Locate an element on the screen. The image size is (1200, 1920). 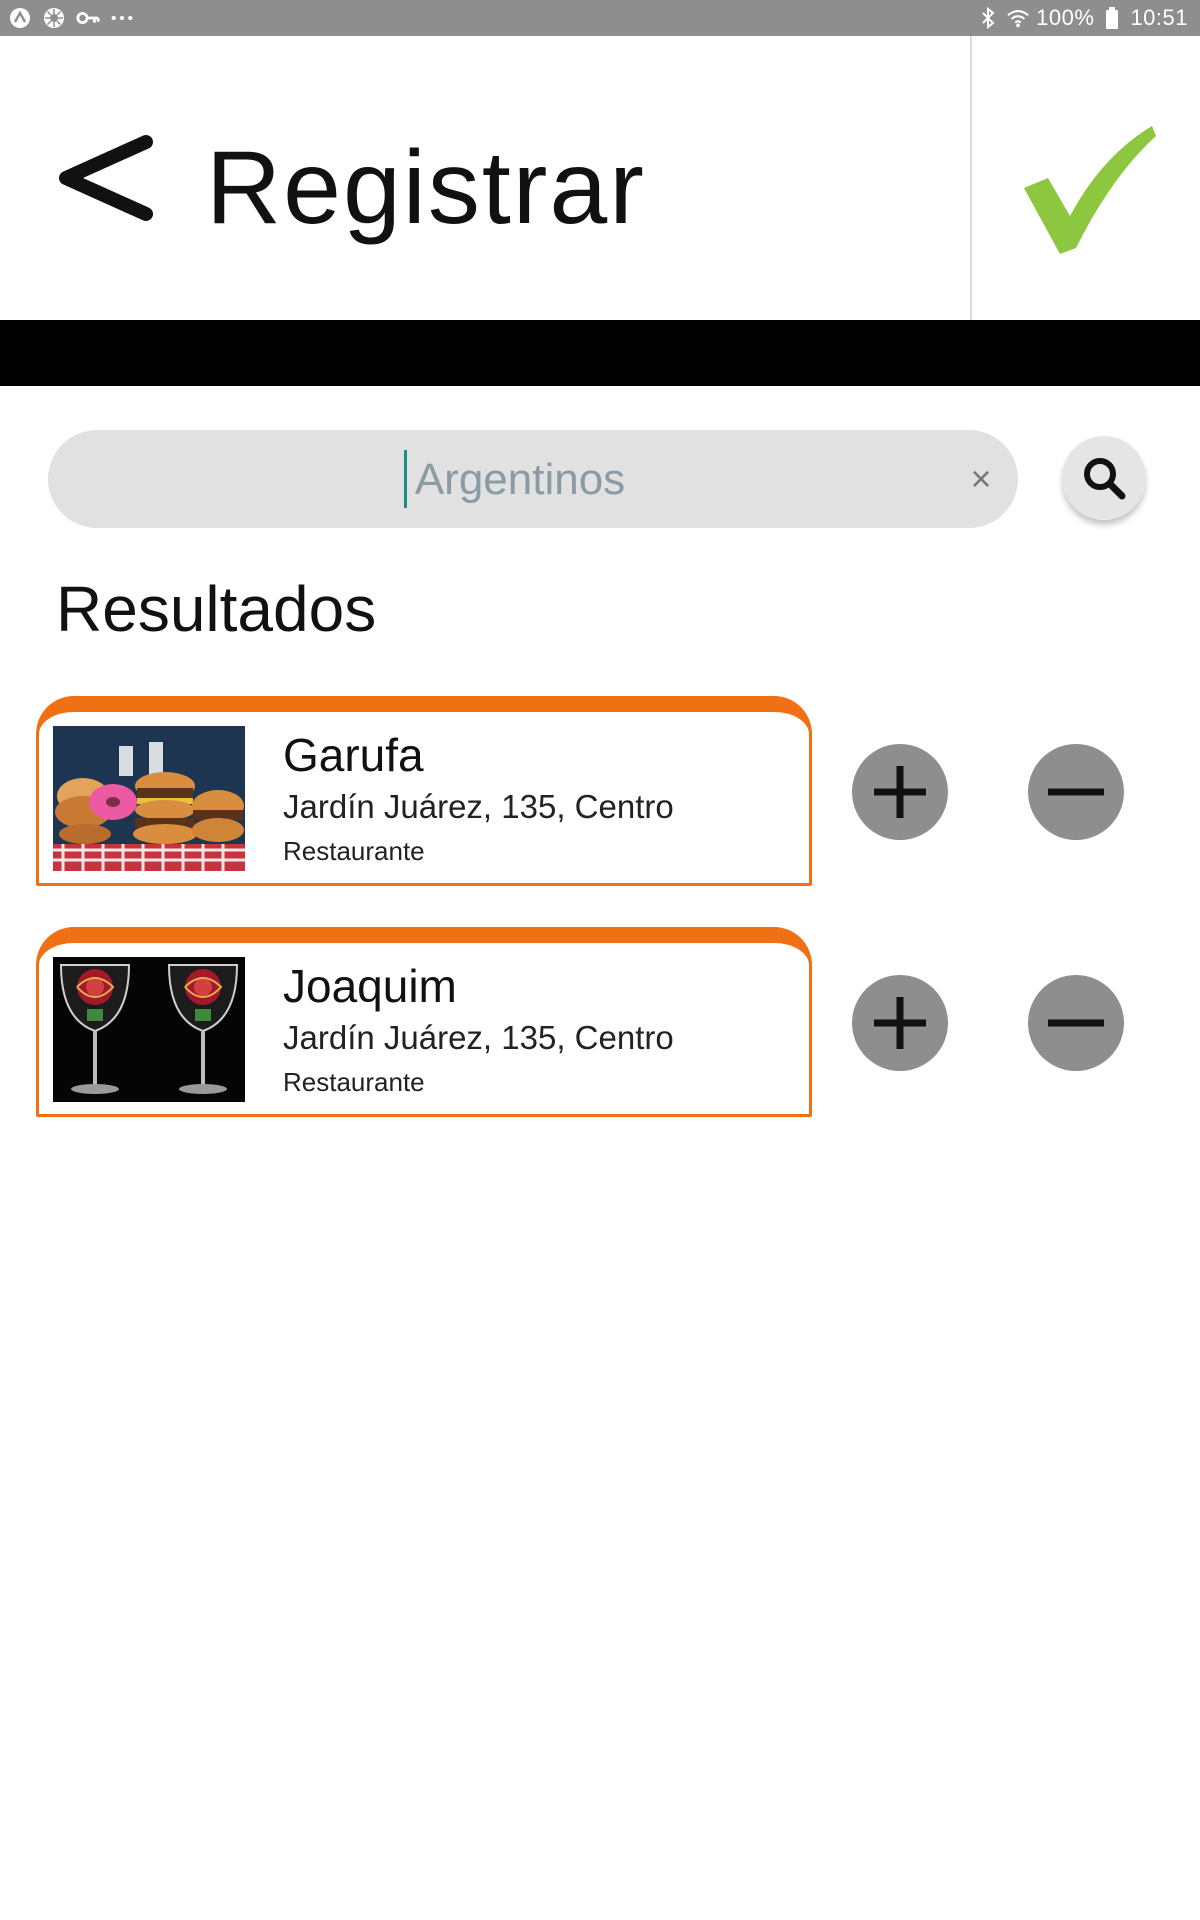
app-header: Registrar is located at coordinates (600, 178).